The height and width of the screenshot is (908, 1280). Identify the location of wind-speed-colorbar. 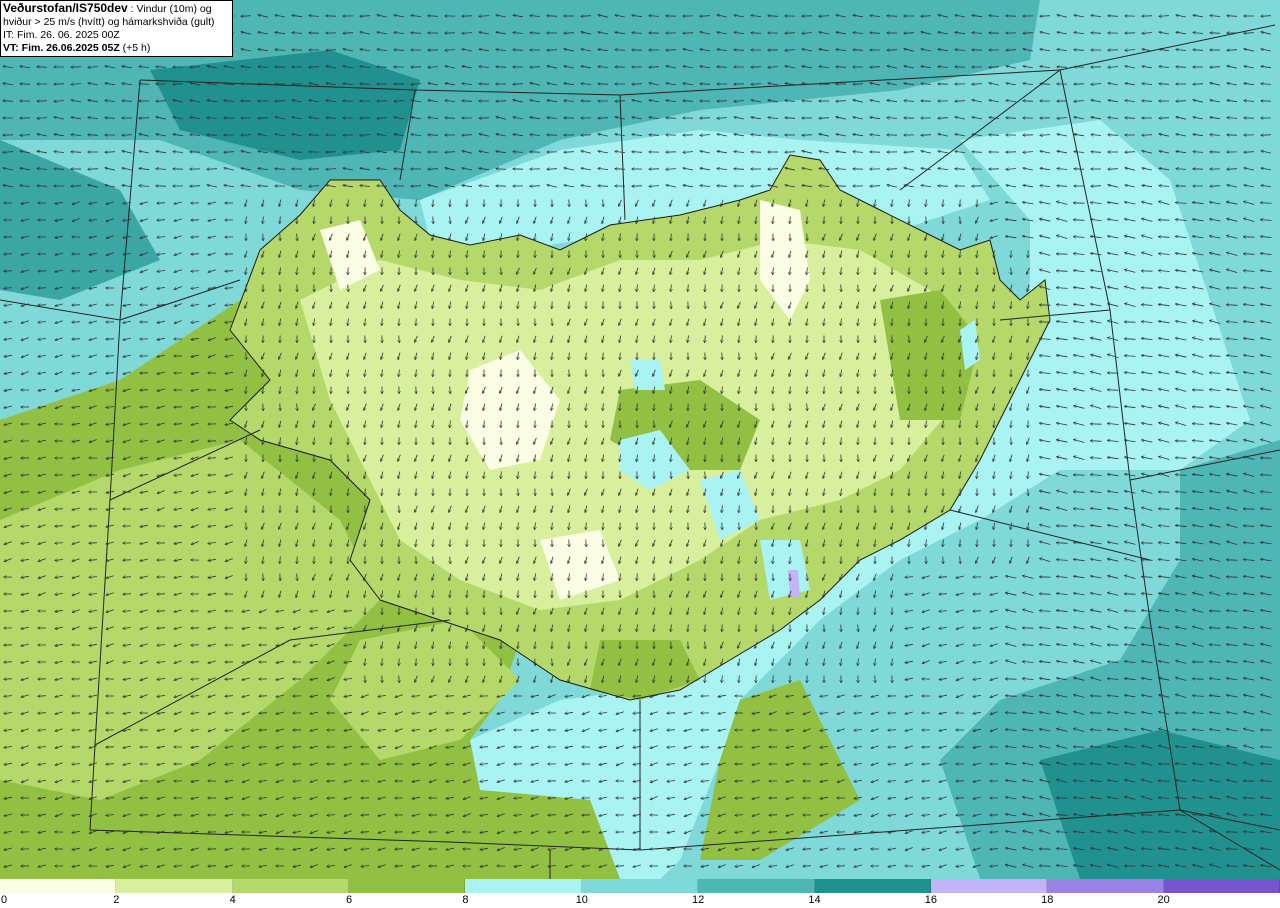
(640, 886).